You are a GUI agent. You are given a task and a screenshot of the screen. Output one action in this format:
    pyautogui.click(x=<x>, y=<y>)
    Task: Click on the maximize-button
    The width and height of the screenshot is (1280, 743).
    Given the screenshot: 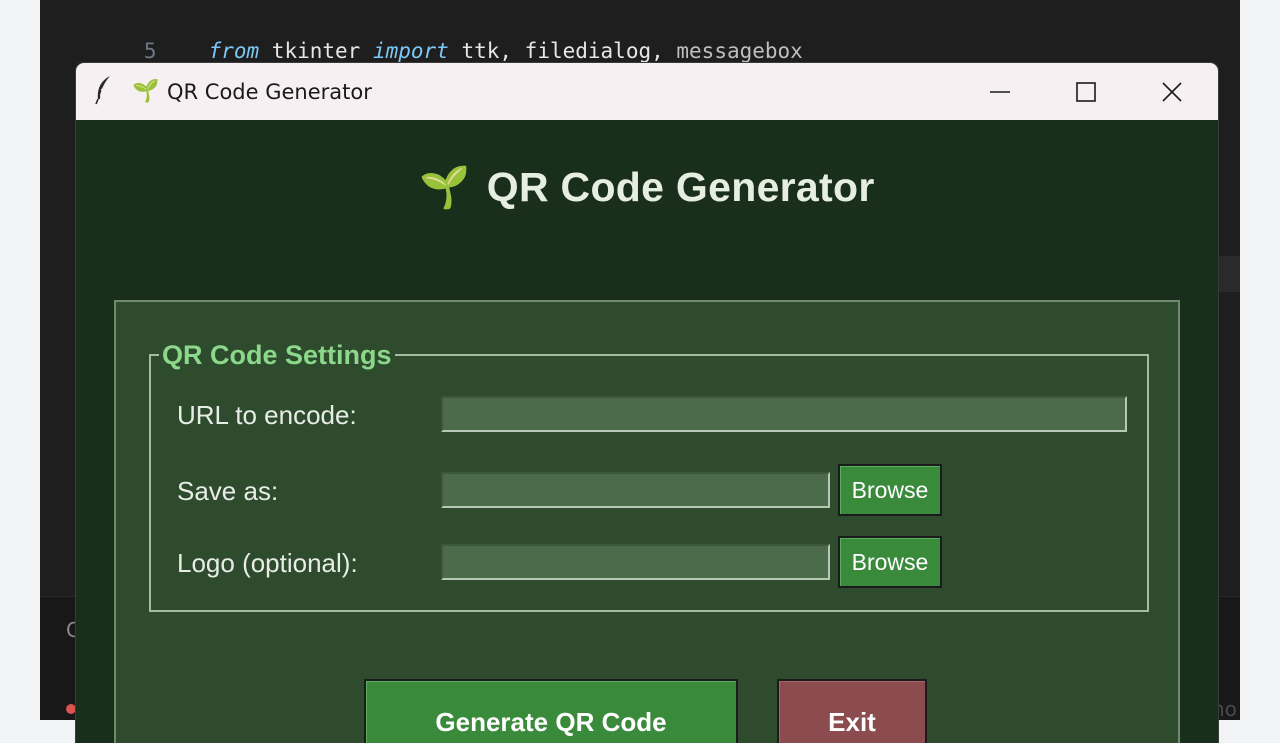 What is the action you would take?
    pyautogui.click(x=1086, y=91)
    